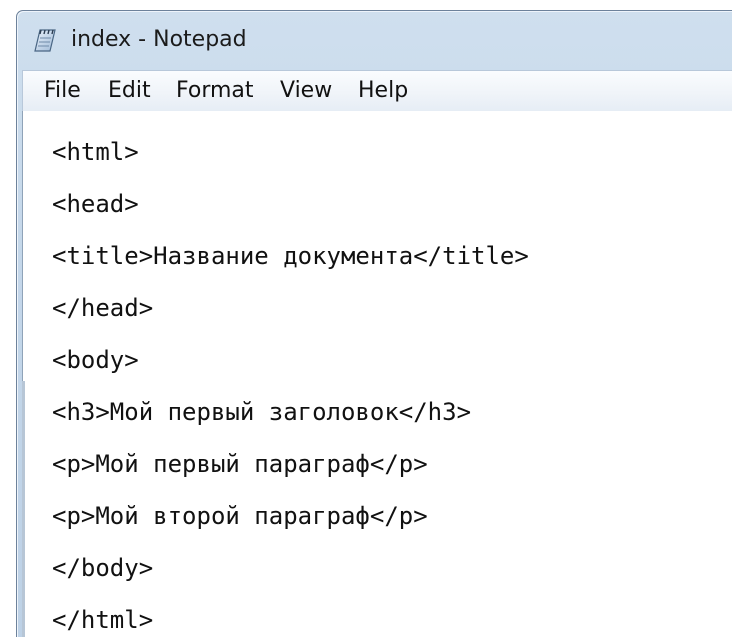 The width and height of the screenshot is (732, 637). What do you see at coordinates (45, 40) in the screenshot?
I see `notepad-icon` at bounding box center [45, 40].